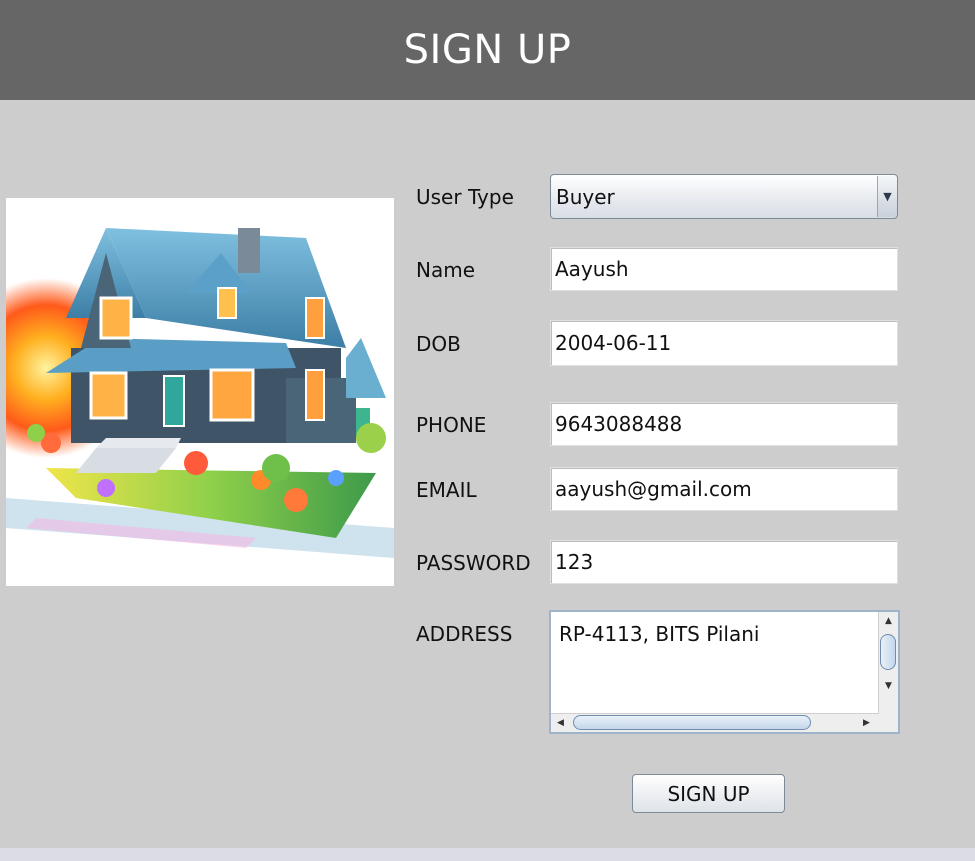 This screenshot has height=861, width=975. What do you see at coordinates (888, 652) in the screenshot?
I see `vertical-scroll-thumb` at bounding box center [888, 652].